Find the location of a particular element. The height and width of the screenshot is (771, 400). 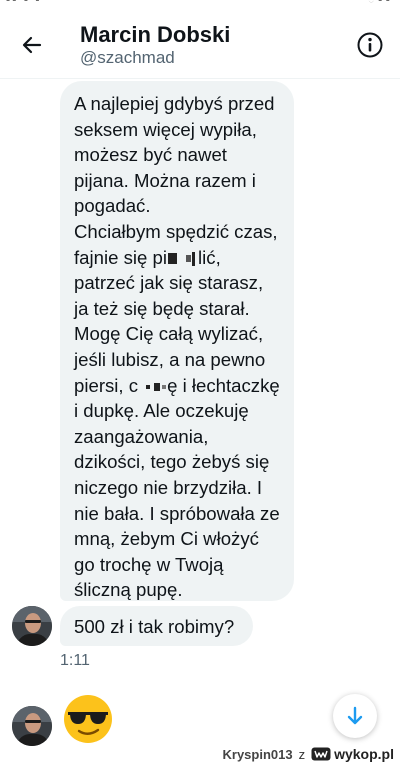

message-line: śliczną pupę. is located at coordinates (128, 590).